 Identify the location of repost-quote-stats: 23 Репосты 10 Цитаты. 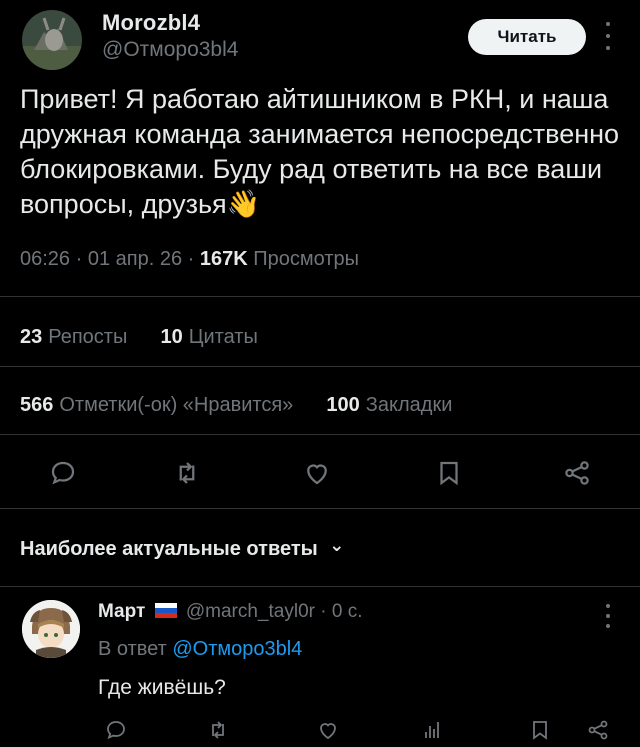
(139, 337).